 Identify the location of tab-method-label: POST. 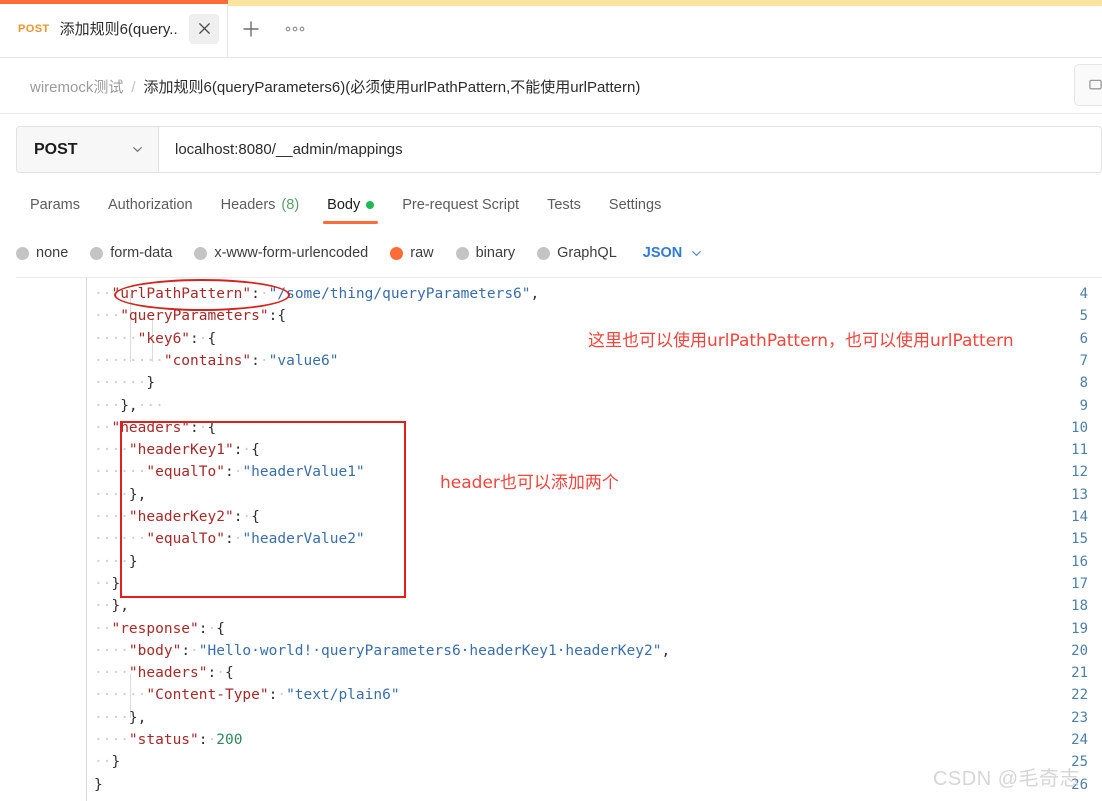
(34, 28).